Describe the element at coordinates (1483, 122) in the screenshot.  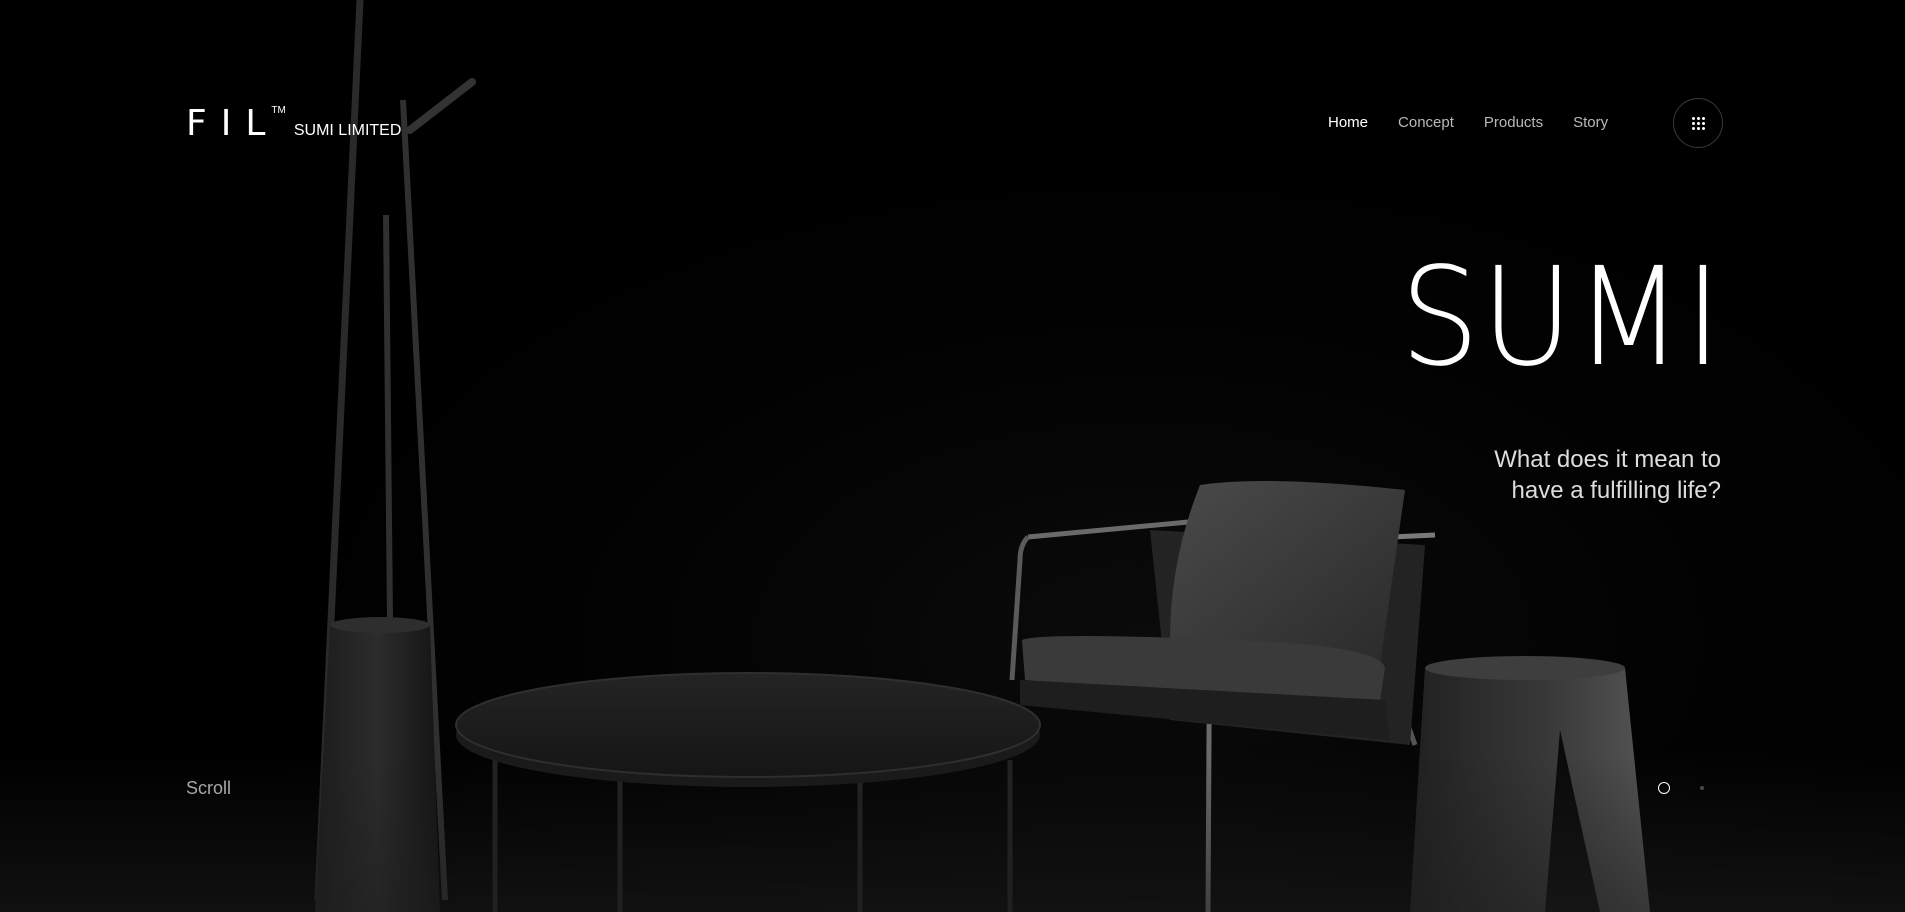
I see `main-nav: Home Concept Products Story` at that location.